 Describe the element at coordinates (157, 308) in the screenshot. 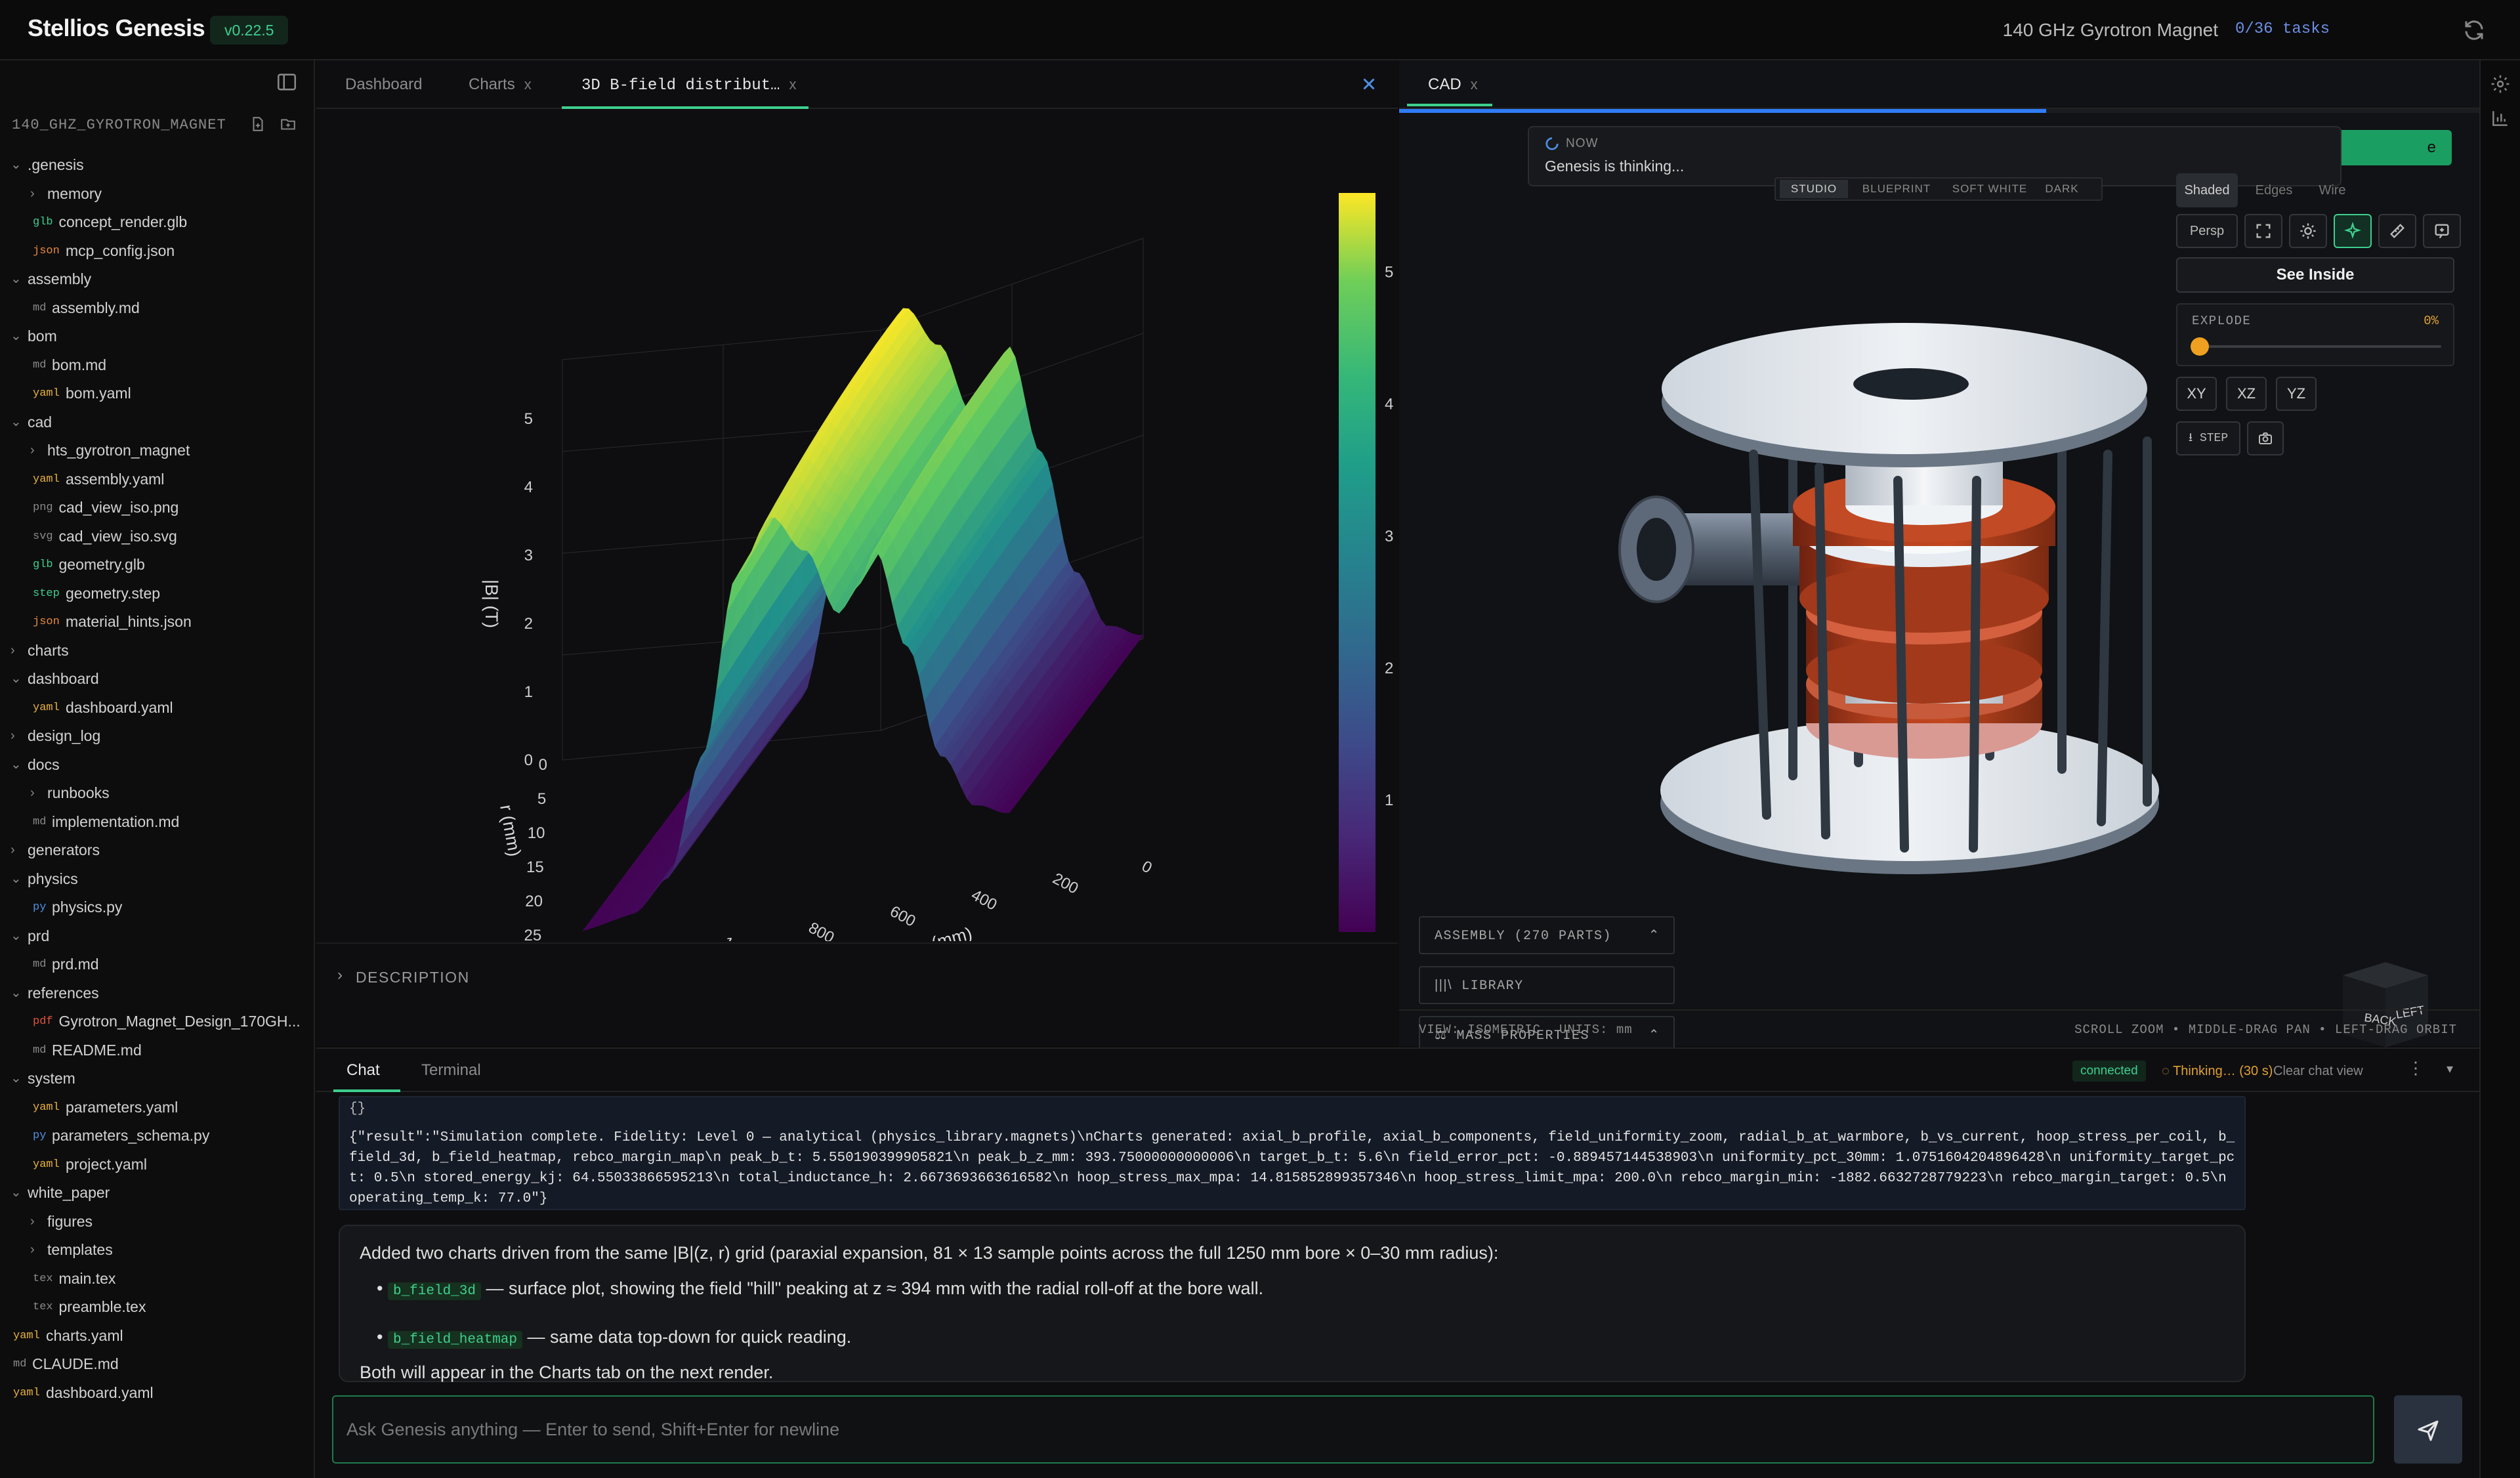

I see `tree-file: md assembly.md` at that location.